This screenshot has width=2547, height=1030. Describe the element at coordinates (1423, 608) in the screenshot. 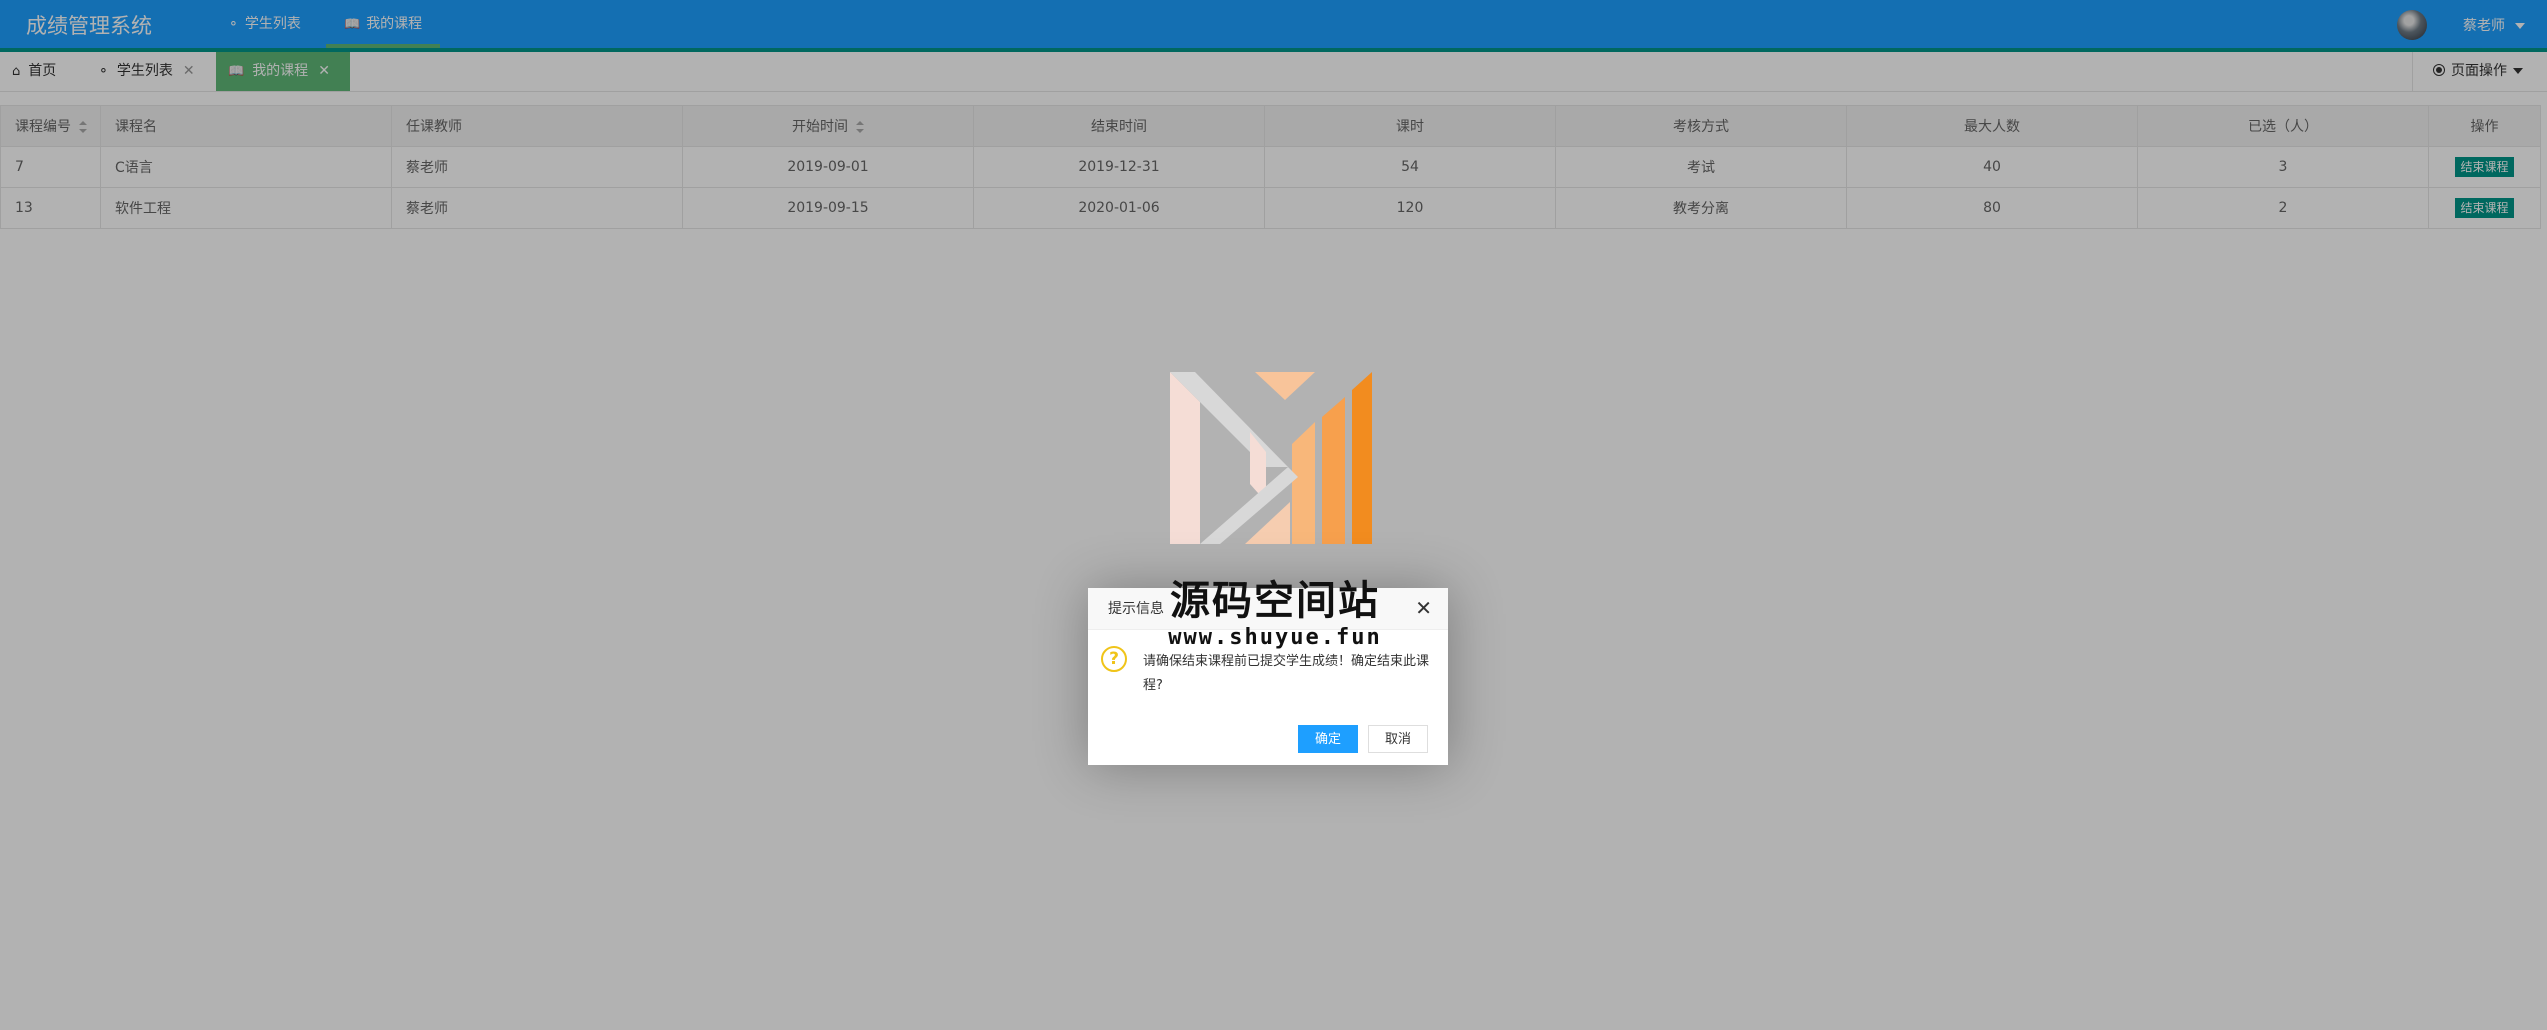

I see `close-icon: ✕` at that location.